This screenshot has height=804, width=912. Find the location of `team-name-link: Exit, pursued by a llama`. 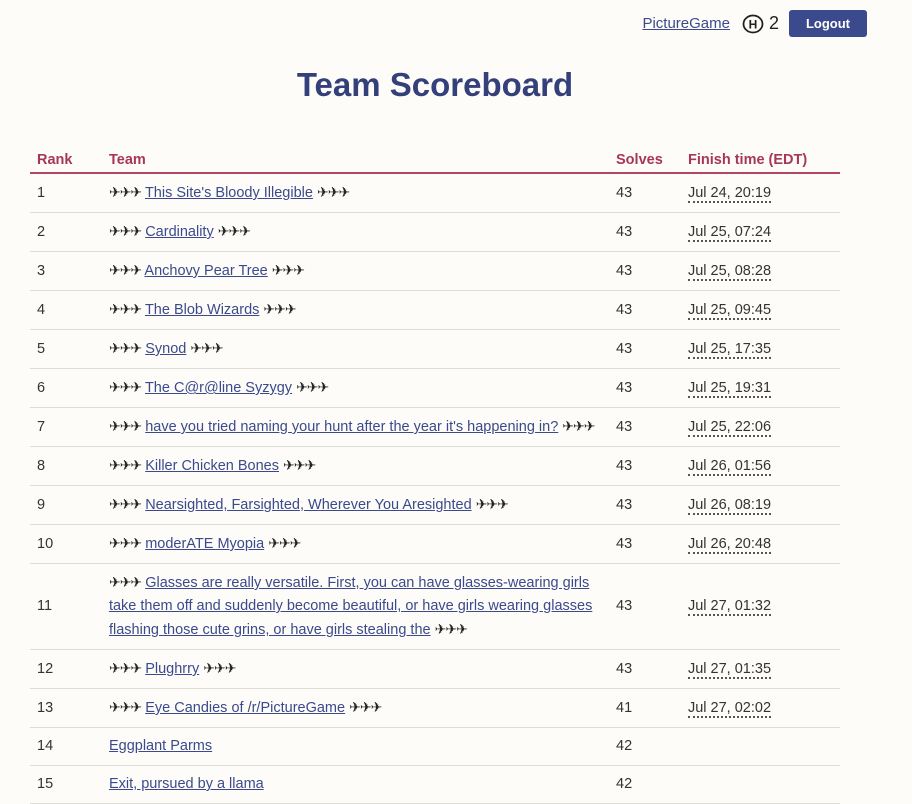

team-name-link: Exit, pursued by a llama is located at coordinates (186, 784).